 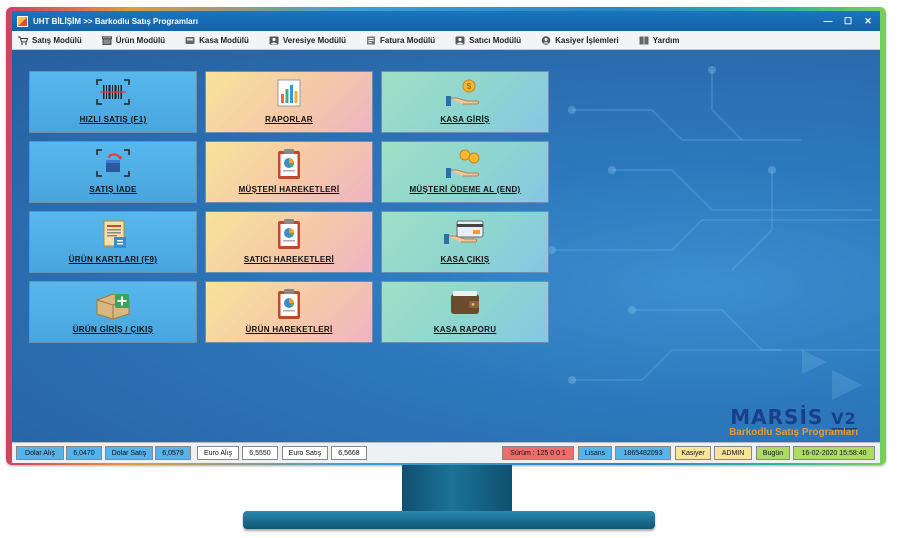 What do you see at coordinates (113, 92) in the screenshot?
I see `barcode-icon` at bounding box center [113, 92].